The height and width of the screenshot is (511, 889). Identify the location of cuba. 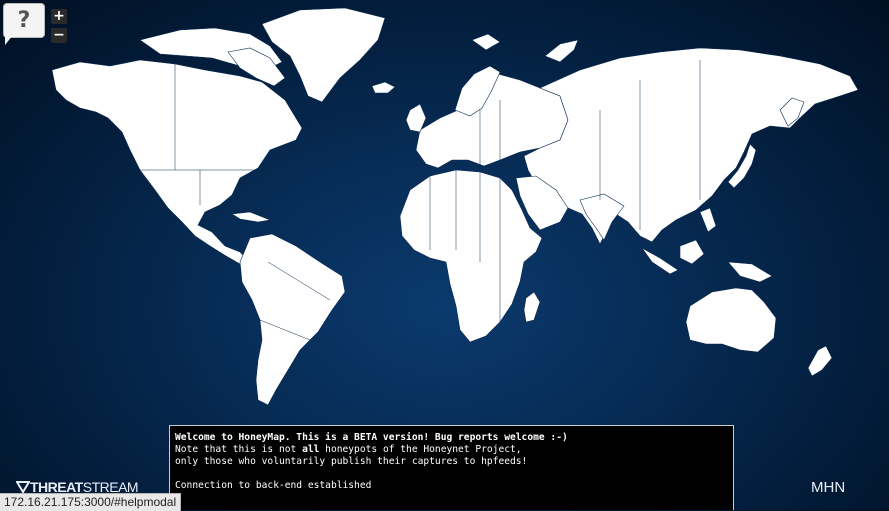
(251, 217).